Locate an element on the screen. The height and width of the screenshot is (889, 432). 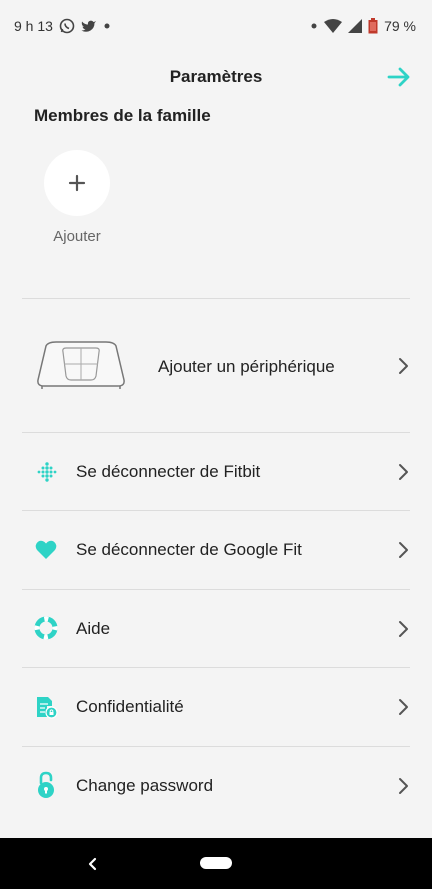
menu-item-fitbit: Se déconnecter de Fitbit is located at coordinates (216, 471).